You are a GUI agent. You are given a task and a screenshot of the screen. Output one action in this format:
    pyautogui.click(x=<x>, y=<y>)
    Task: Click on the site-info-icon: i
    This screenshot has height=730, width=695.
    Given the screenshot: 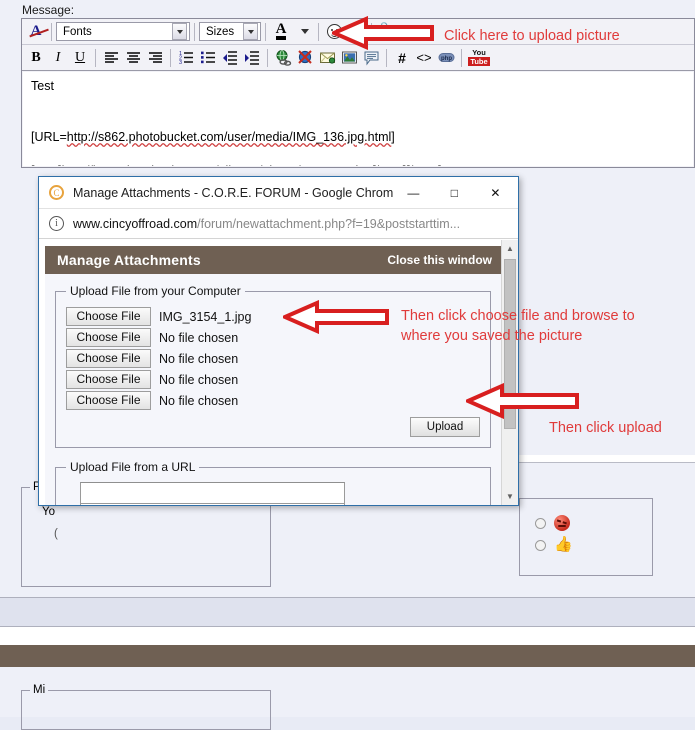 What is the action you would take?
    pyautogui.click(x=56, y=223)
    